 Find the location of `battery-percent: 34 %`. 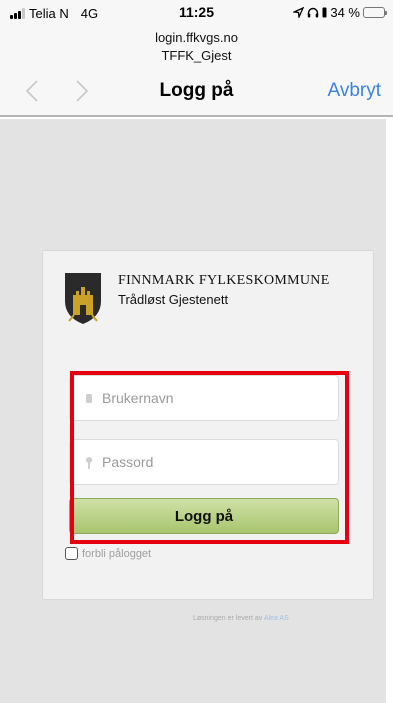

battery-percent: 34 % is located at coordinates (345, 12).